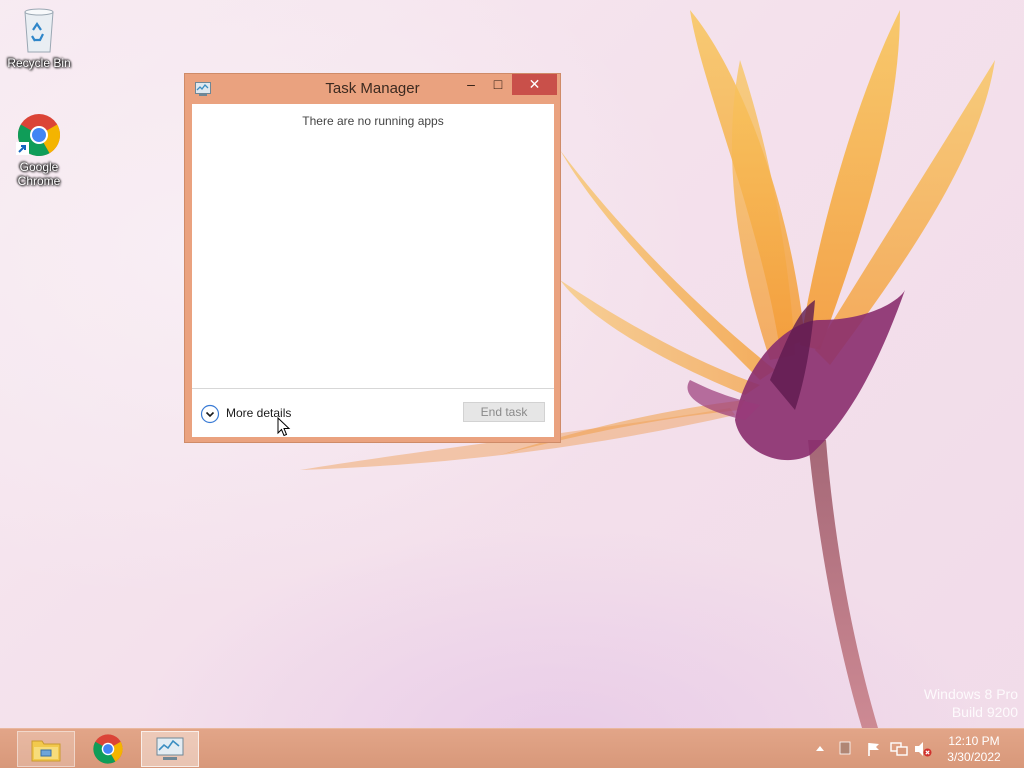 The image size is (1024, 768). I want to click on taskbar-task-manager, so click(170, 749).